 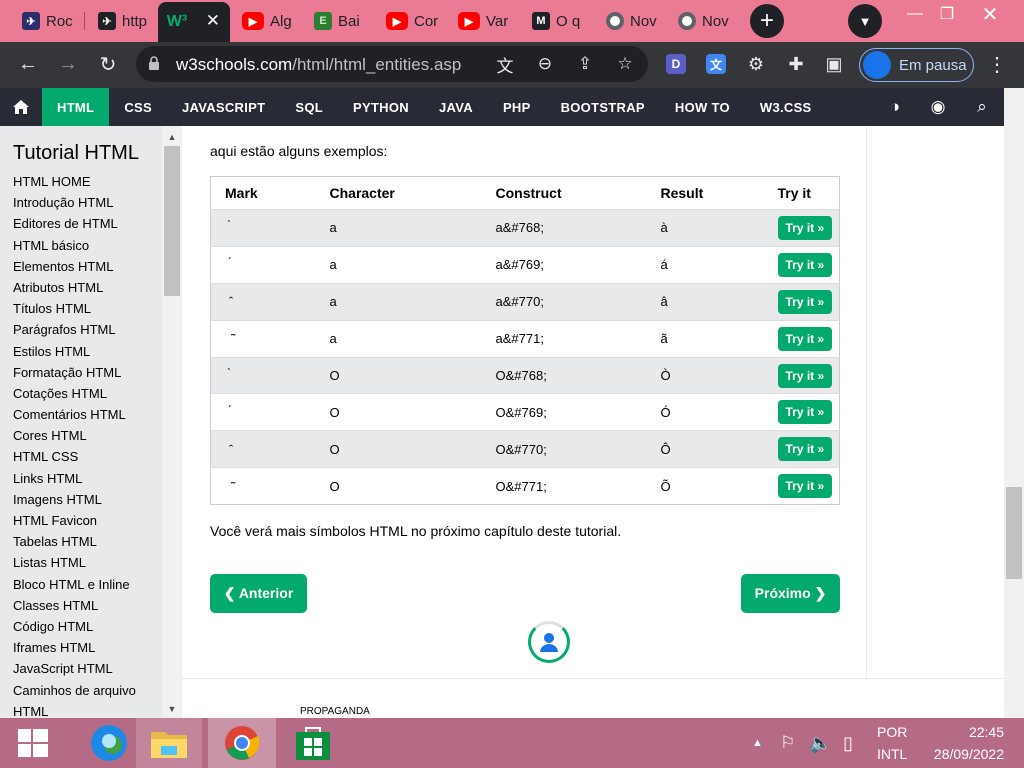 I want to click on sidebar-link: HTML, so click(x=91, y=709).